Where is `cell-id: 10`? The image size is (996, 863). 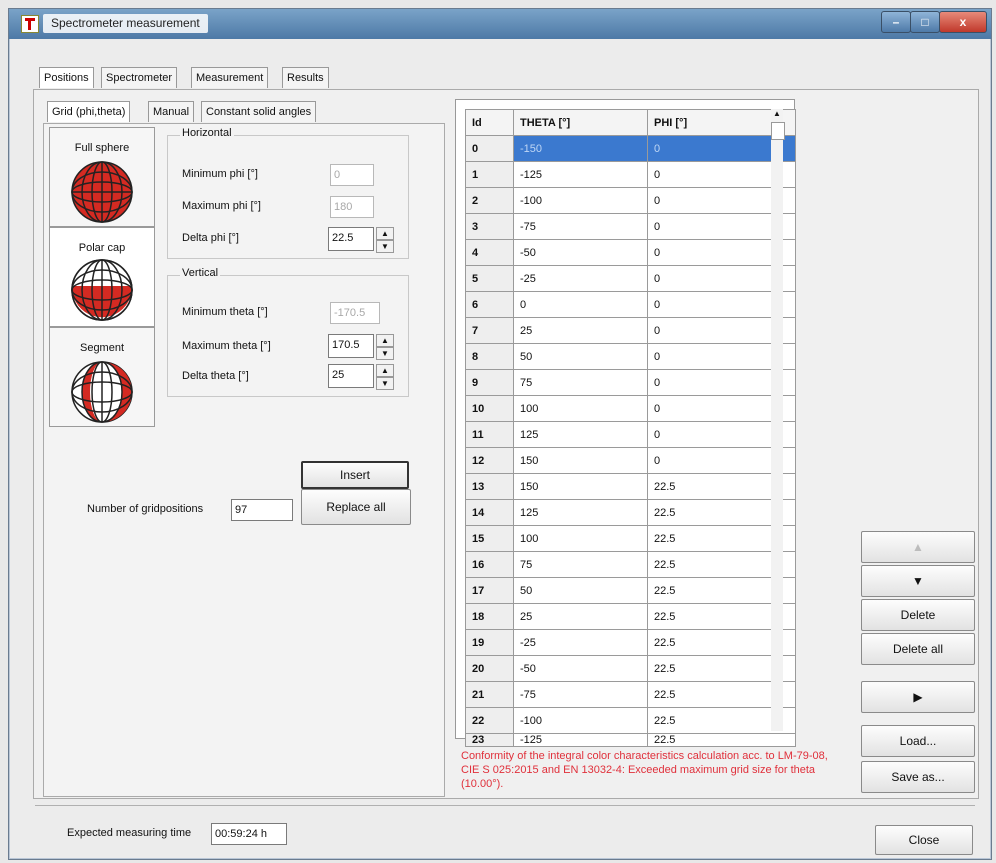
cell-id: 10 is located at coordinates (489, 408).